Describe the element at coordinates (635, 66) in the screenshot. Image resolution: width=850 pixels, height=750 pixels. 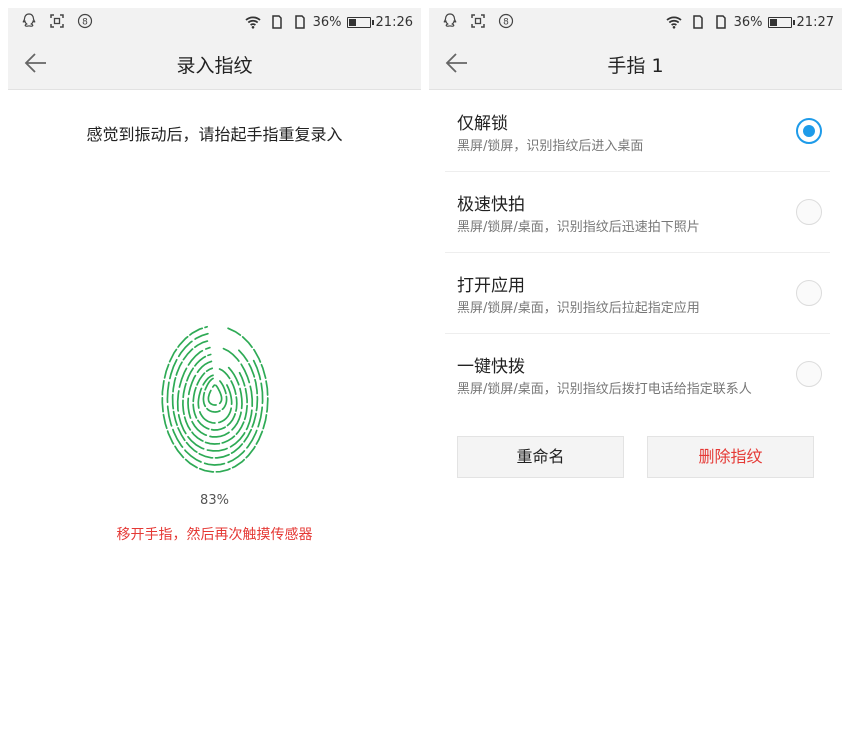
I see `page-title: 手指 1` at that location.